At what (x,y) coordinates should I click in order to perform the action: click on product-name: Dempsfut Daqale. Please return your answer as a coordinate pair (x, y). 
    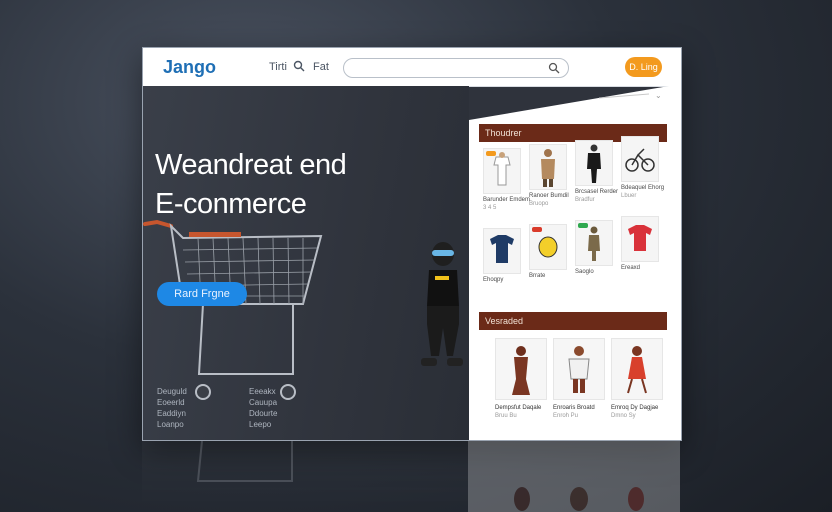
    Looking at the image, I should click on (521, 408).